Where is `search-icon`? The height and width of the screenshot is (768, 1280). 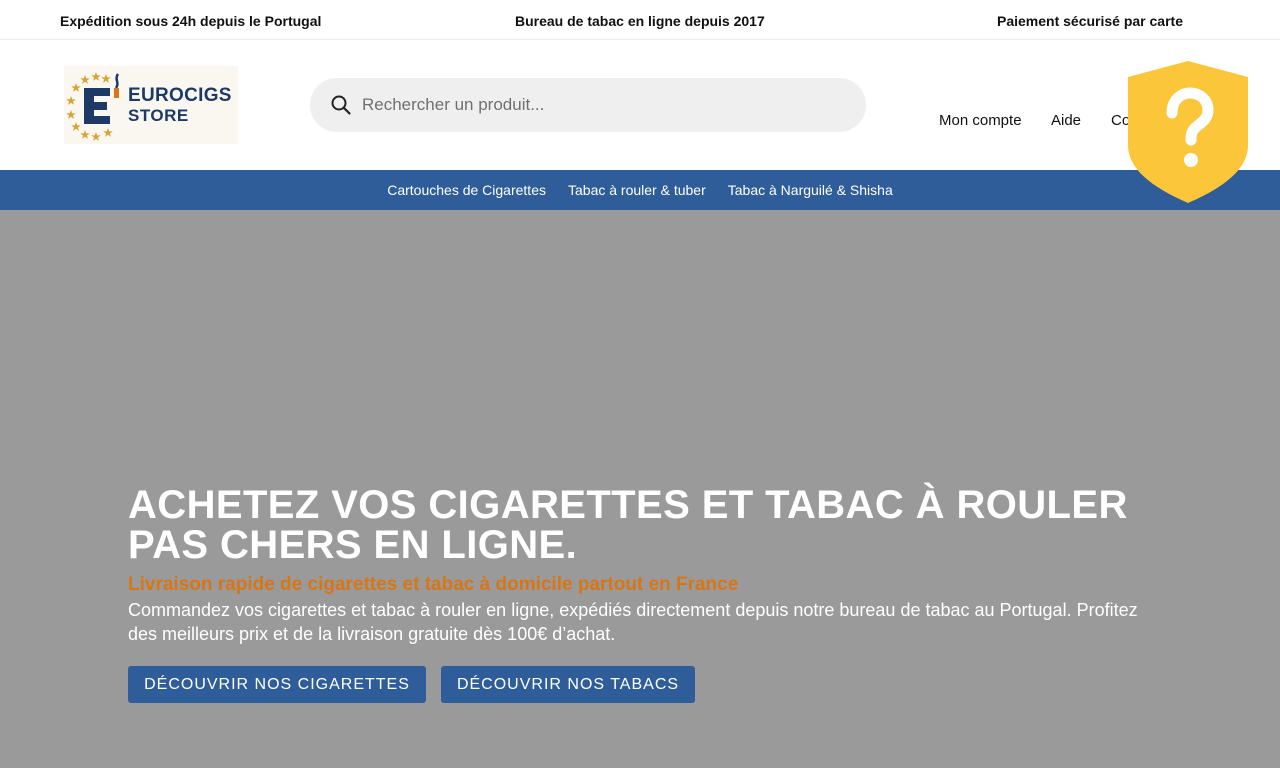 search-icon is located at coordinates (341, 105).